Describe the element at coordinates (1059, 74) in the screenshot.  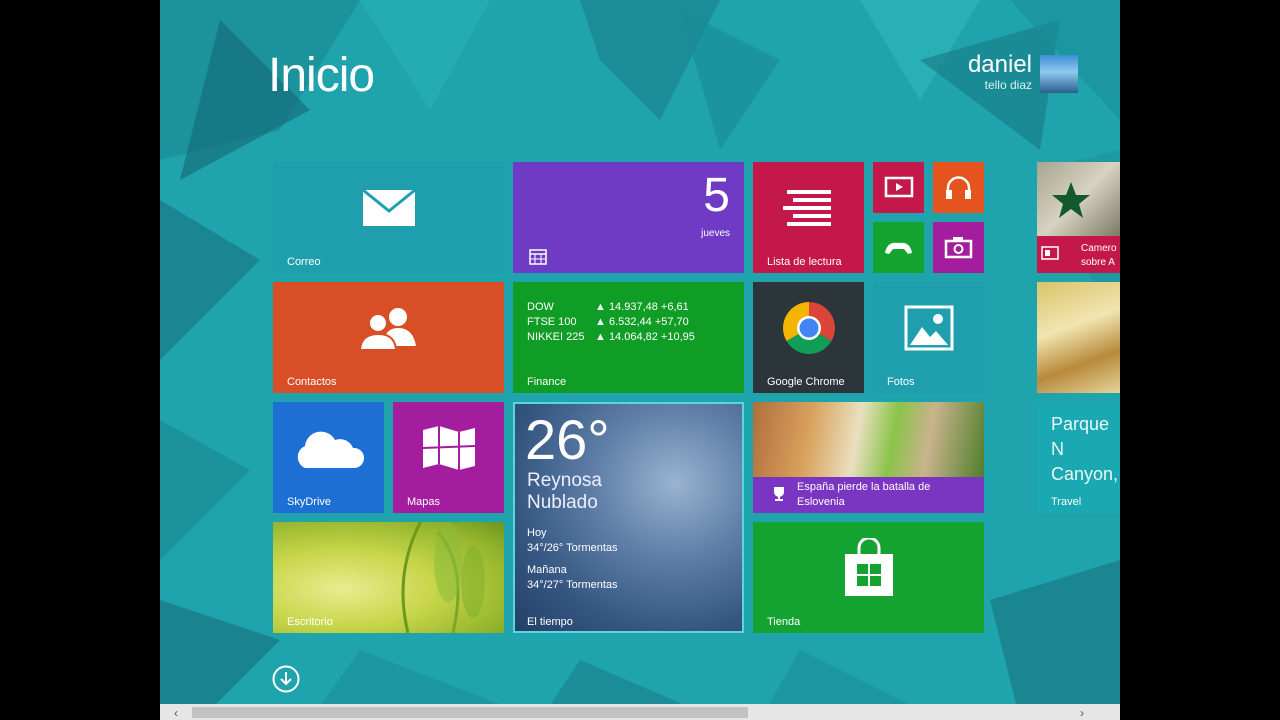
I see `avatar` at that location.